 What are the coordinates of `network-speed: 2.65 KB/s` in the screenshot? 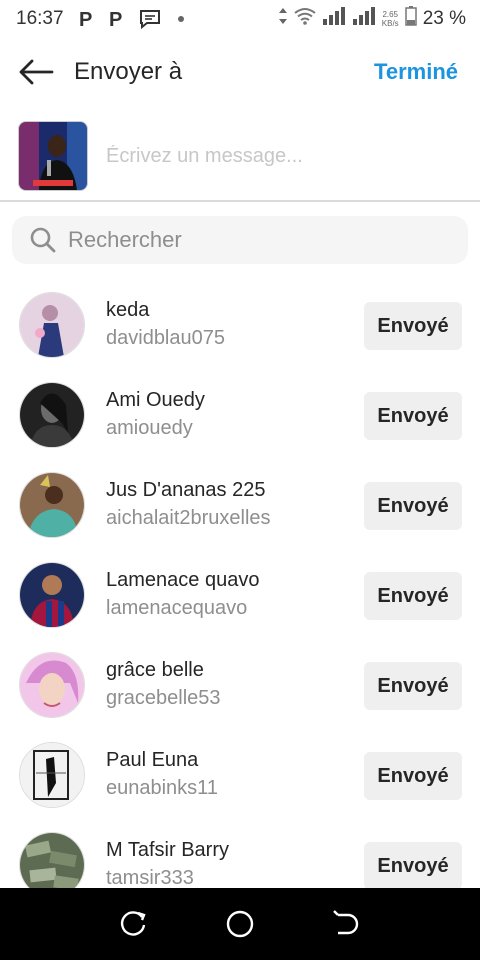 It's located at (390, 19).